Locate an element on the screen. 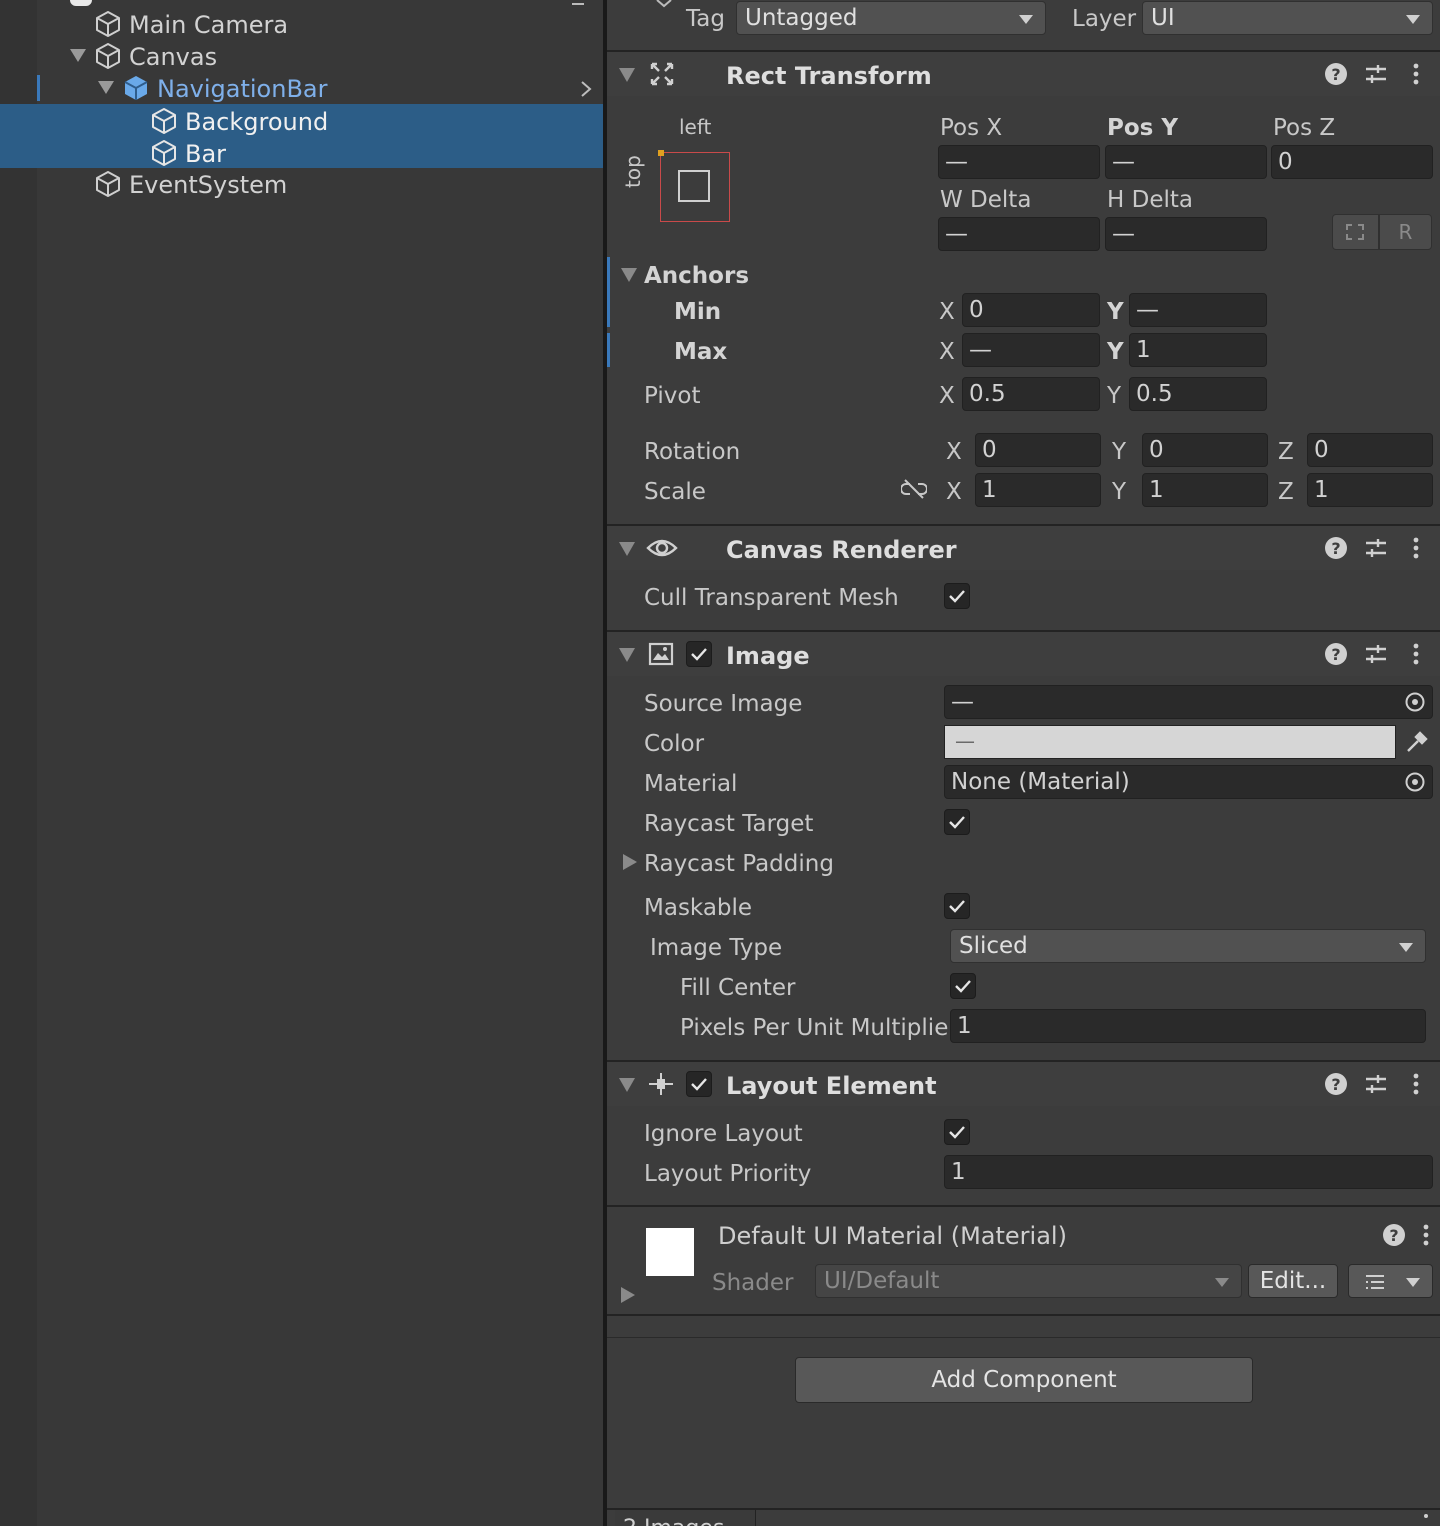 The width and height of the screenshot is (1440, 1526). tag-dropdown: Untagged is located at coordinates (891, 18).